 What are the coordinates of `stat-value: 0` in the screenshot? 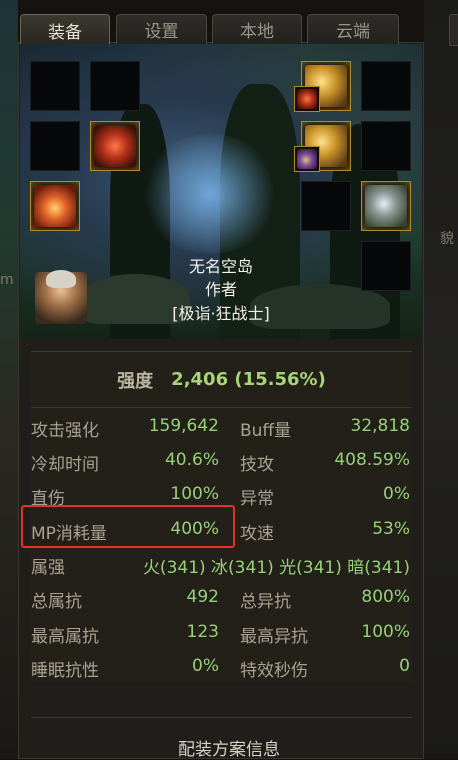 It's located at (404, 666).